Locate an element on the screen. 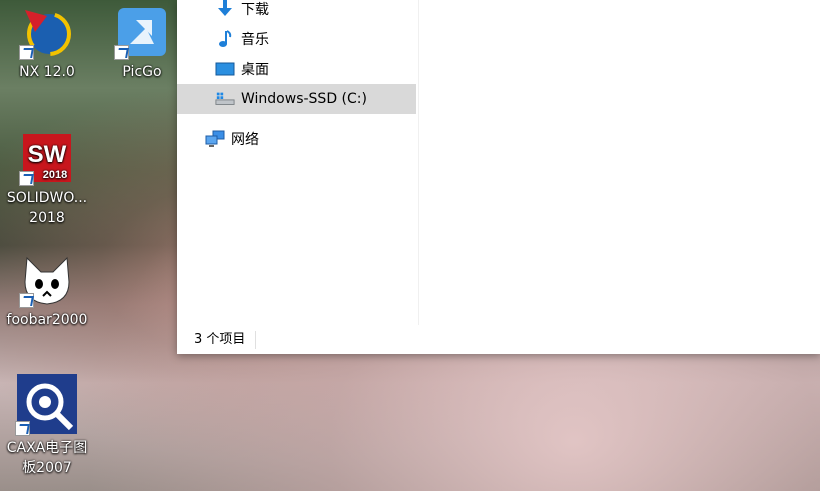  sw-badge-year: 2018 is located at coordinates (55, 175).